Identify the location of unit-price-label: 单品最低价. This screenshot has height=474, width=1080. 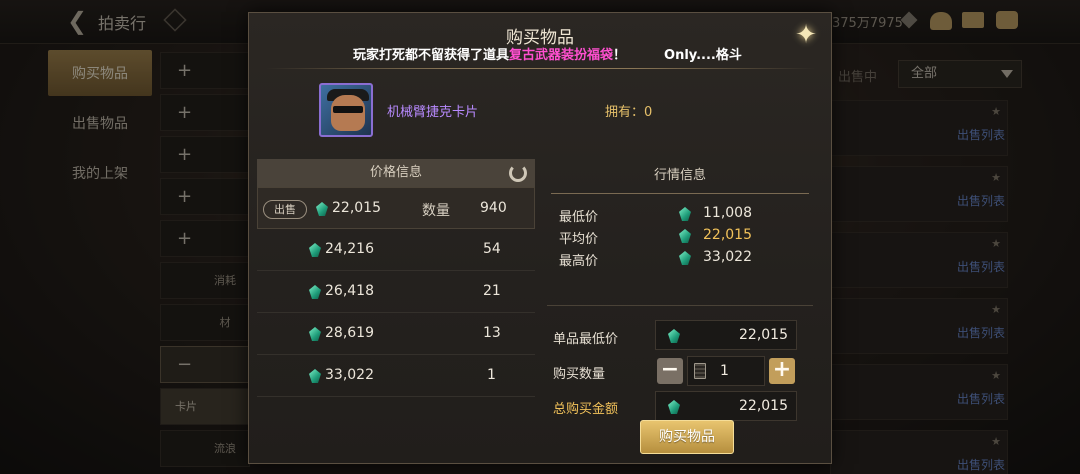
(586, 339).